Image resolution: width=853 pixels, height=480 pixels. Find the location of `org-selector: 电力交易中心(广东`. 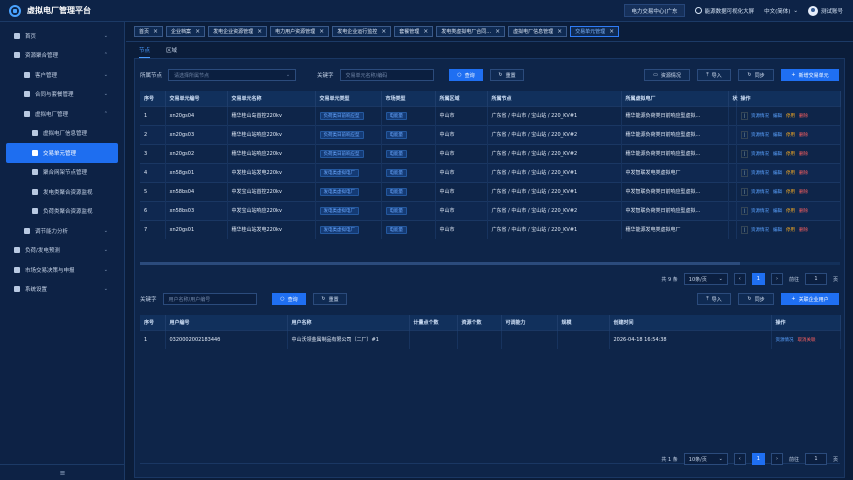

org-selector: 电力交易中心(广东 is located at coordinates (654, 10).